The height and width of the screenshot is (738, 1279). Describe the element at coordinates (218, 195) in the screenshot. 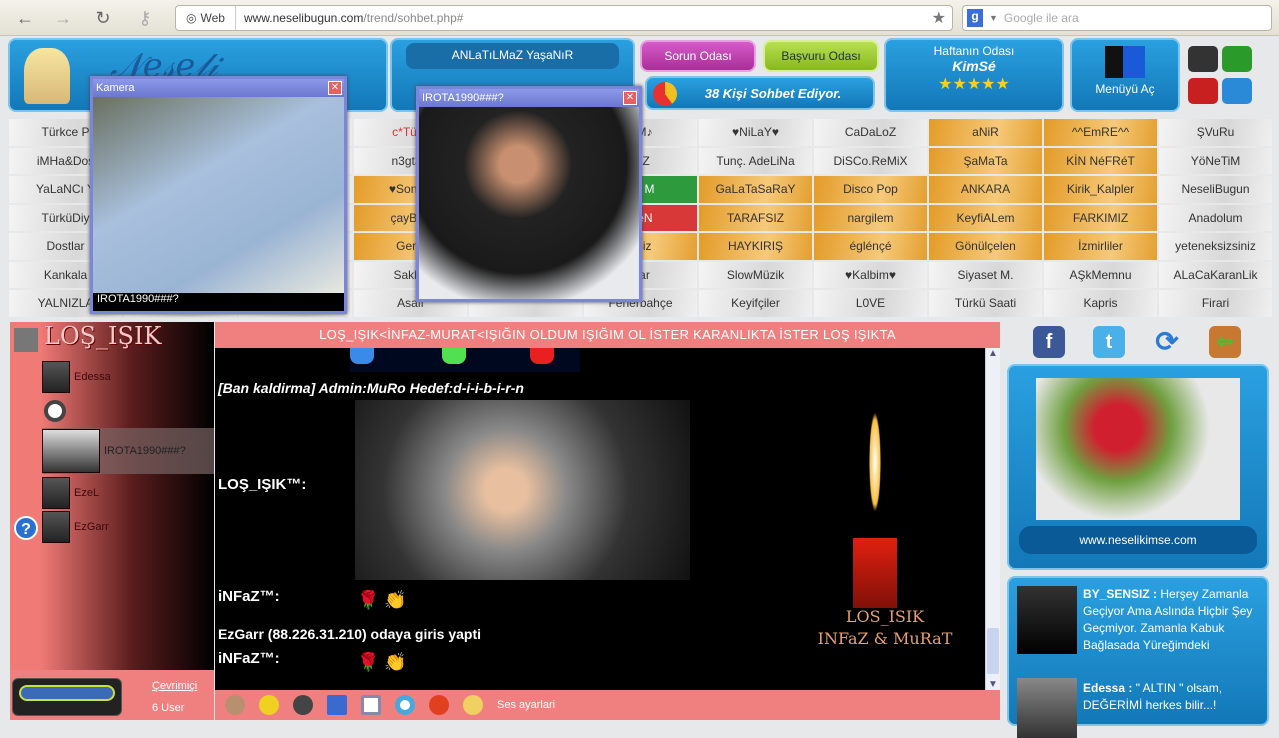

I see `camera-window: Kamera ✕ IROTA1990###?` at that location.